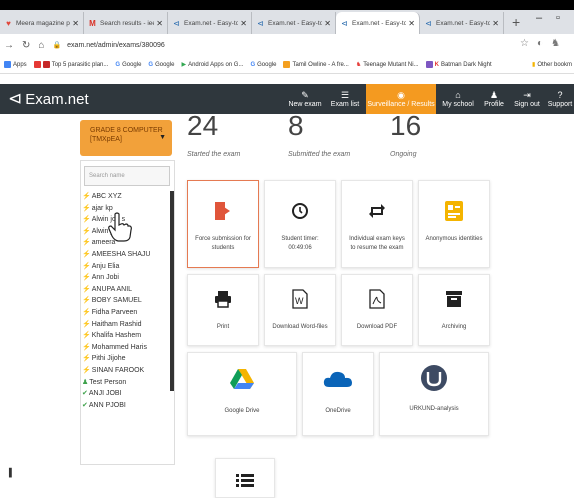 The image size is (574, 498). Describe the element at coordinates (527, 95) in the screenshot. I see `signout-icon: ⇥` at that location.